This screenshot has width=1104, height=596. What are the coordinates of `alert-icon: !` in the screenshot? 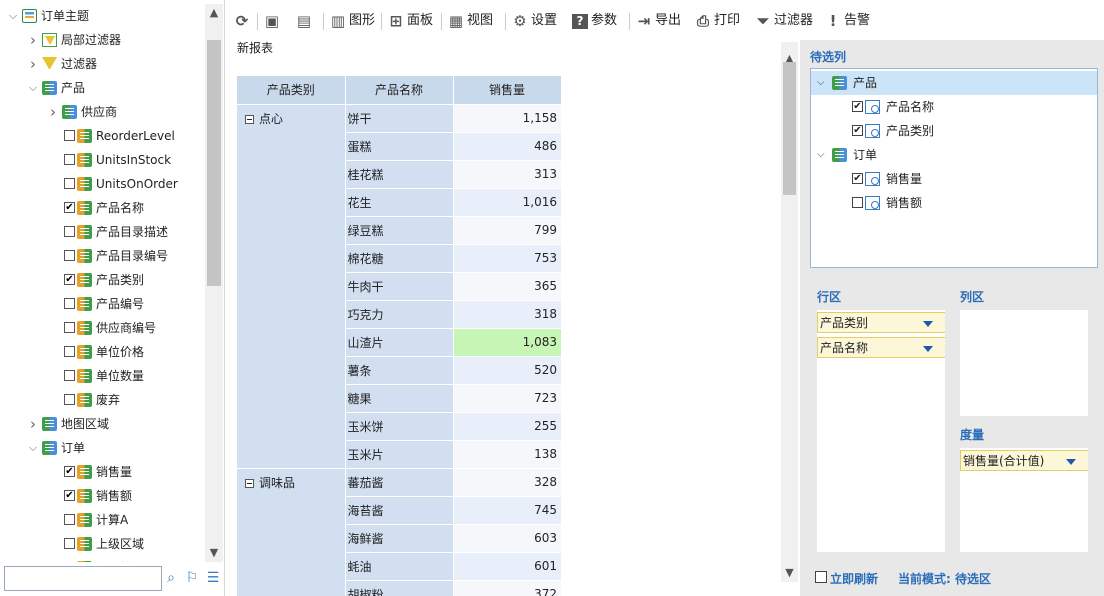 It's located at (833, 21).